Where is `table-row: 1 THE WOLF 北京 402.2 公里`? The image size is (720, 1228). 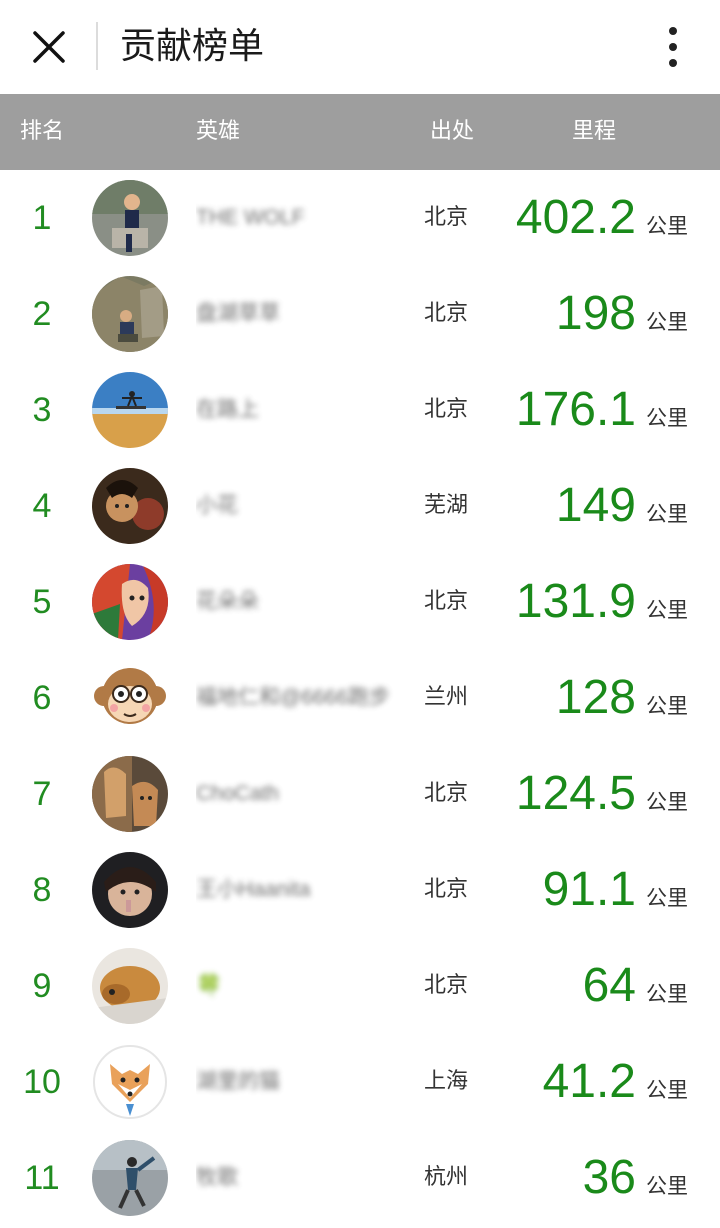
table-row: 1 THE WOLF 北京 402.2 公里 is located at coordinates (360, 218).